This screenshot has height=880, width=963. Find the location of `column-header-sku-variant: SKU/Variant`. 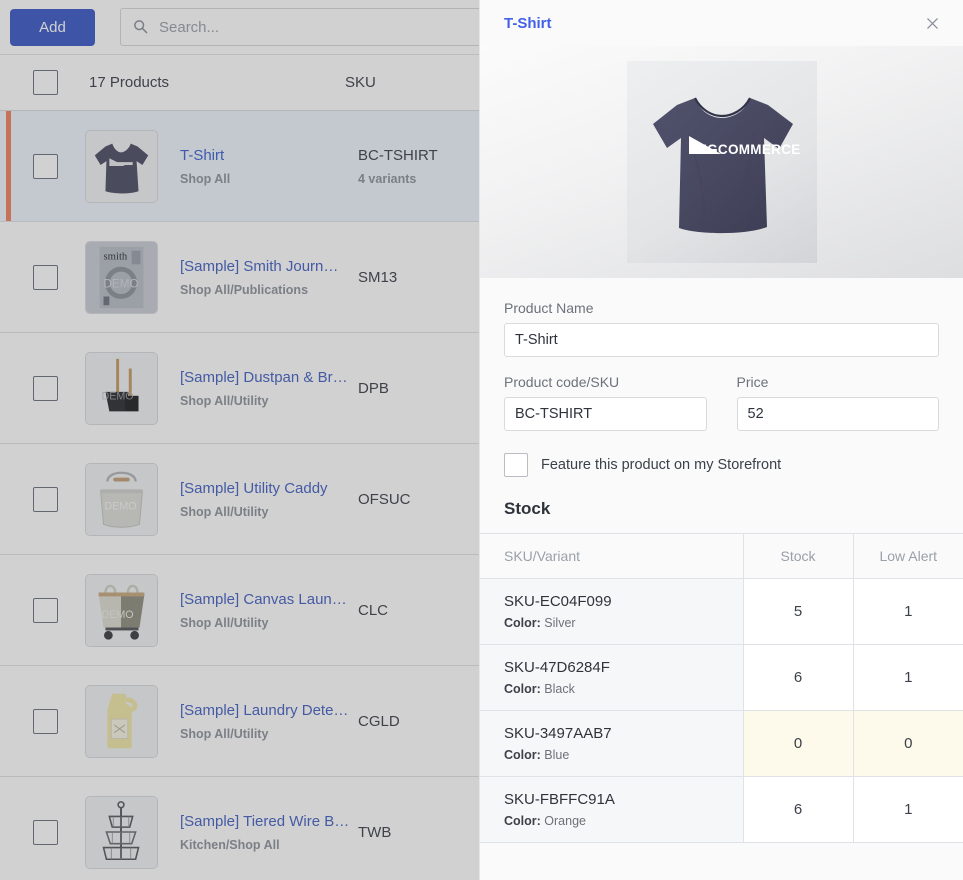

column-header-sku-variant: SKU/Variant is located at coordinates (611, 556).